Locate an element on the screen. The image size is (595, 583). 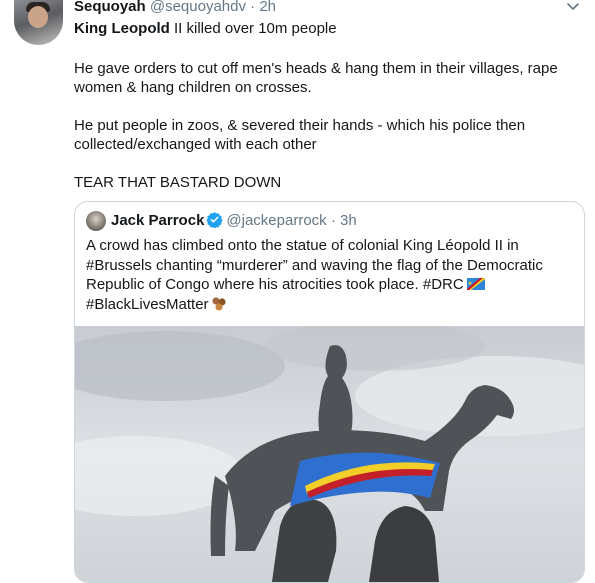
quoted-tweet-time: 3h is located at coordinates (348, 220).